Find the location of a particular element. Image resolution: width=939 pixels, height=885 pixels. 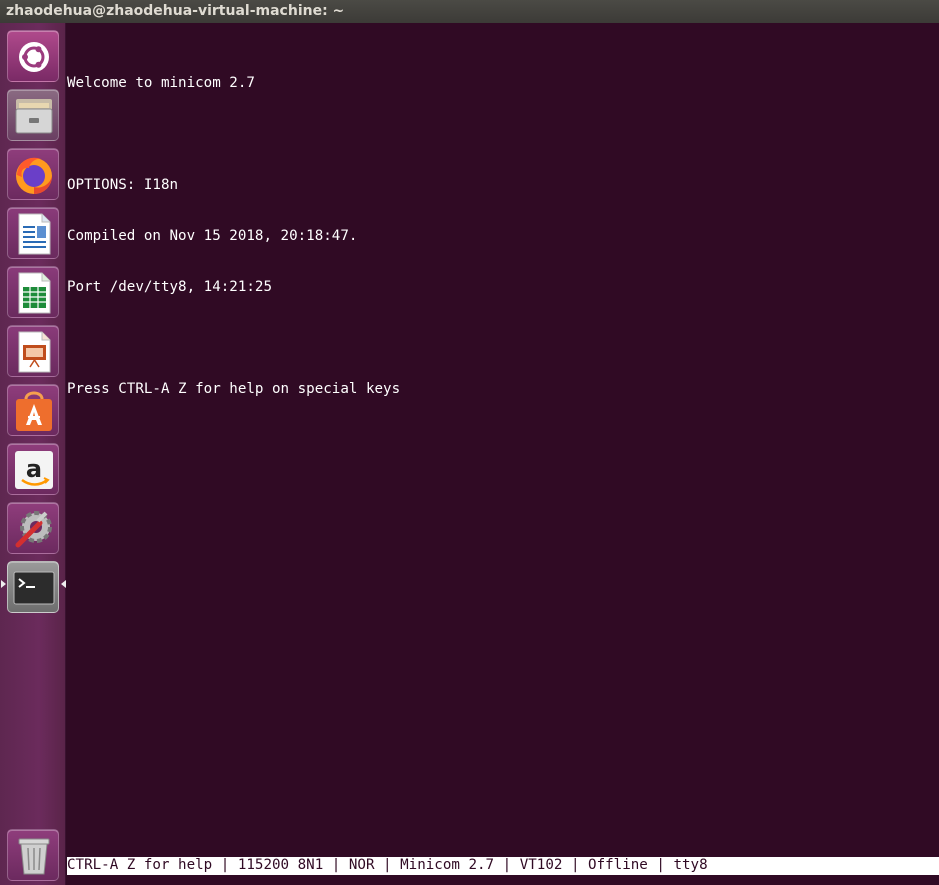

terminal-icon is located at coordinates (33, 587).